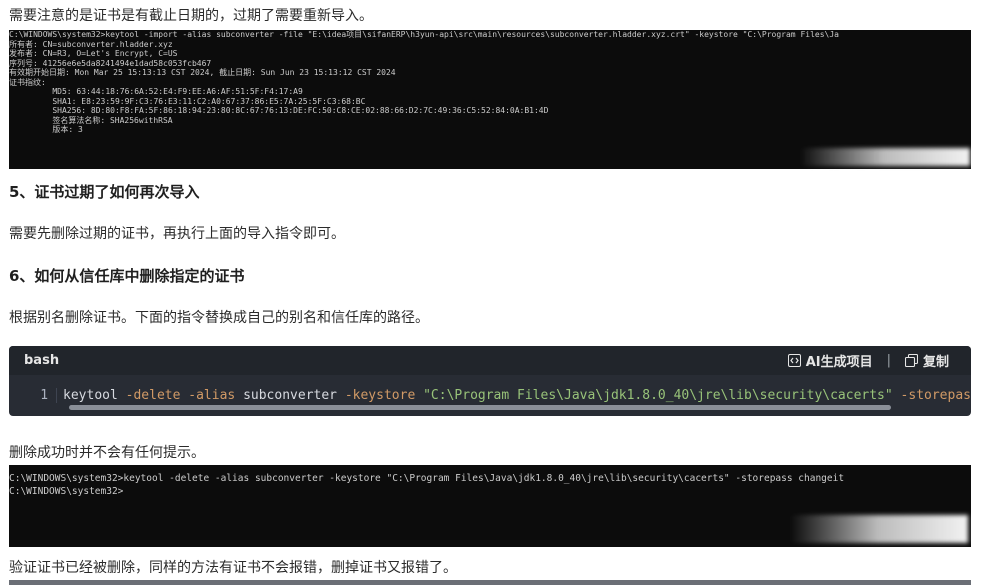  What do you see at coordinates (153, 395) in the screenshot?
I see `code-token-flag: -delete` at bounding box center [153, 395].